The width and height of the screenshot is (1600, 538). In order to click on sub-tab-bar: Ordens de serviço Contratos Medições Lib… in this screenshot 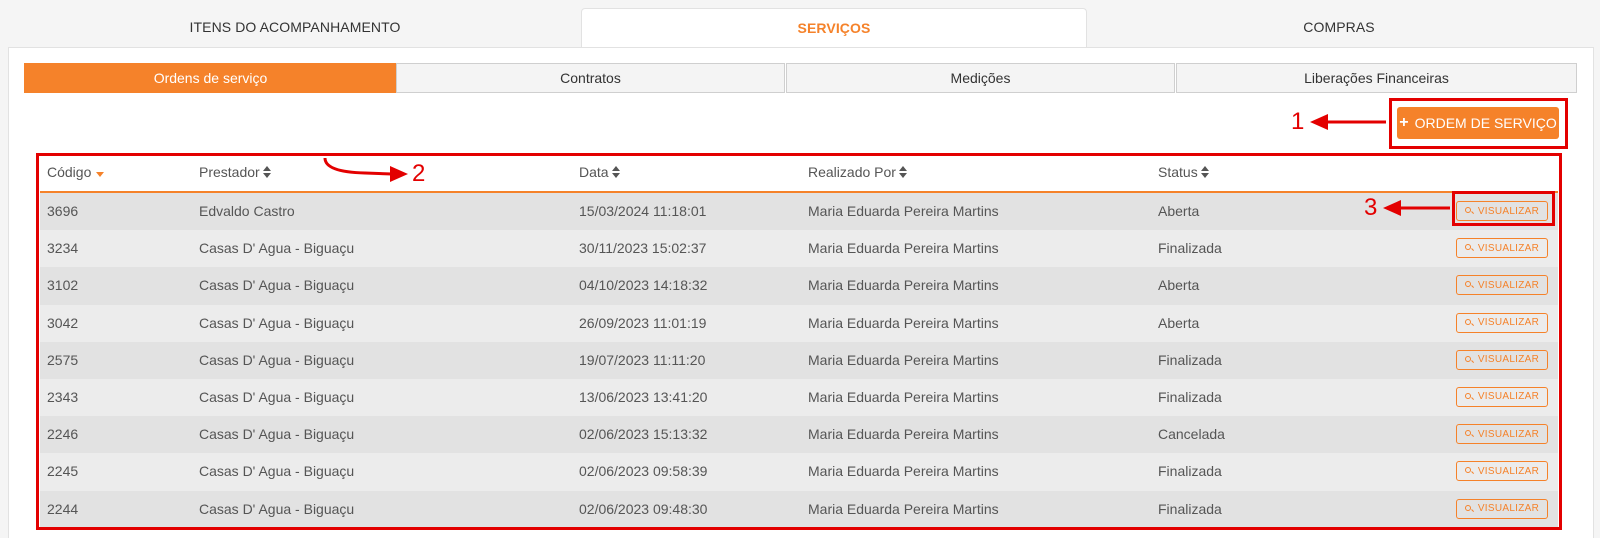, I will do `click(800, 78)`.